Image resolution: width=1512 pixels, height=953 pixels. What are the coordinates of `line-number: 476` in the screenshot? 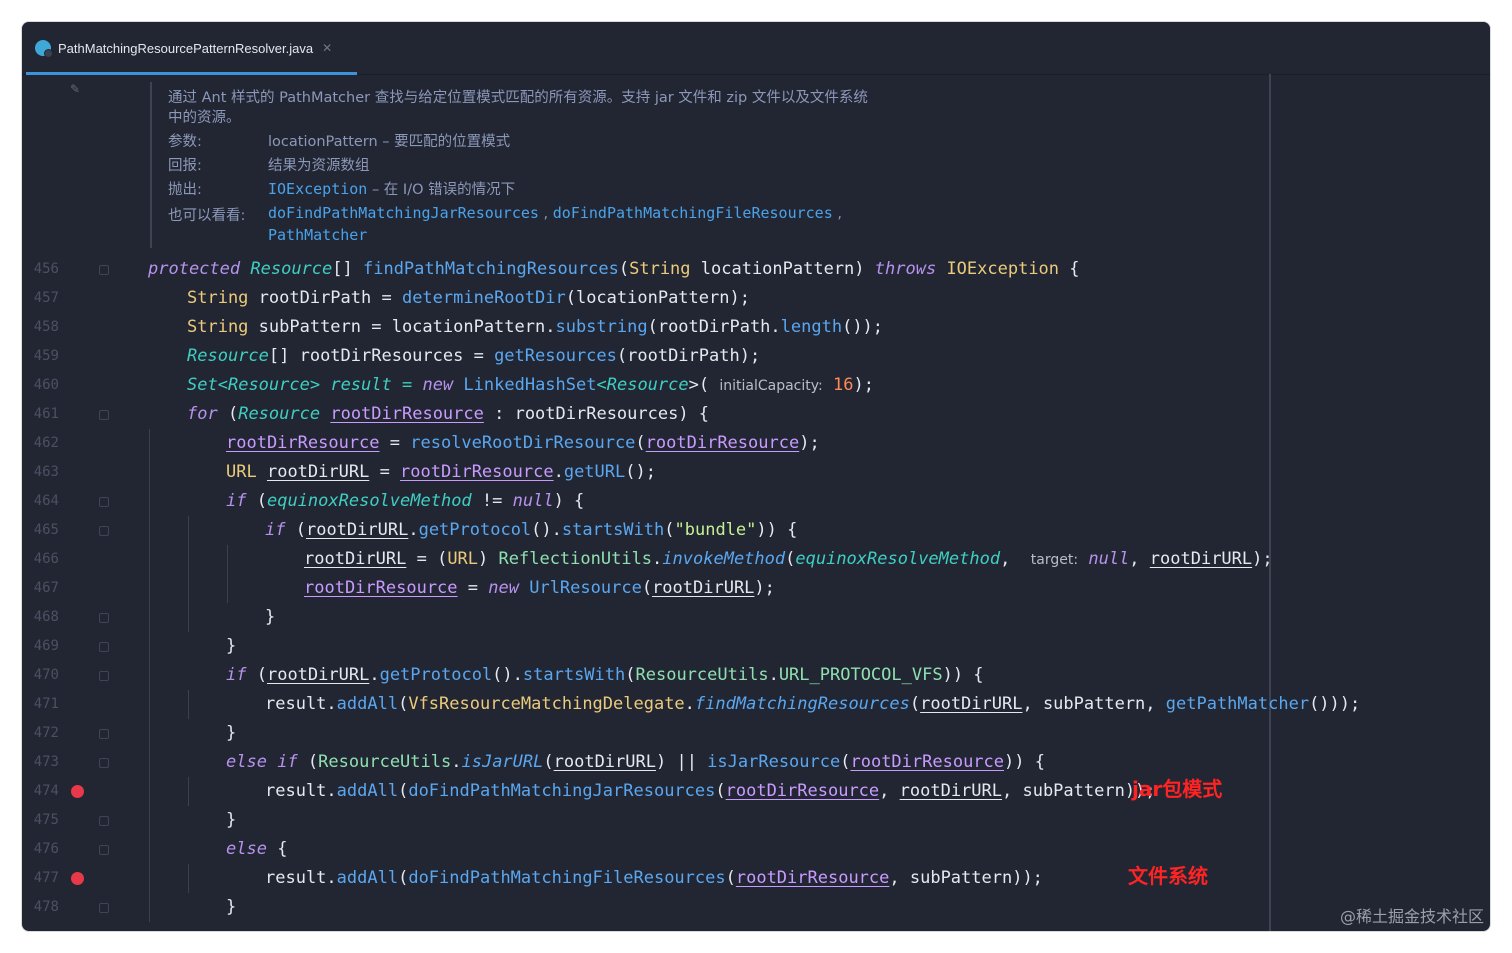 It's located at (40, 849).